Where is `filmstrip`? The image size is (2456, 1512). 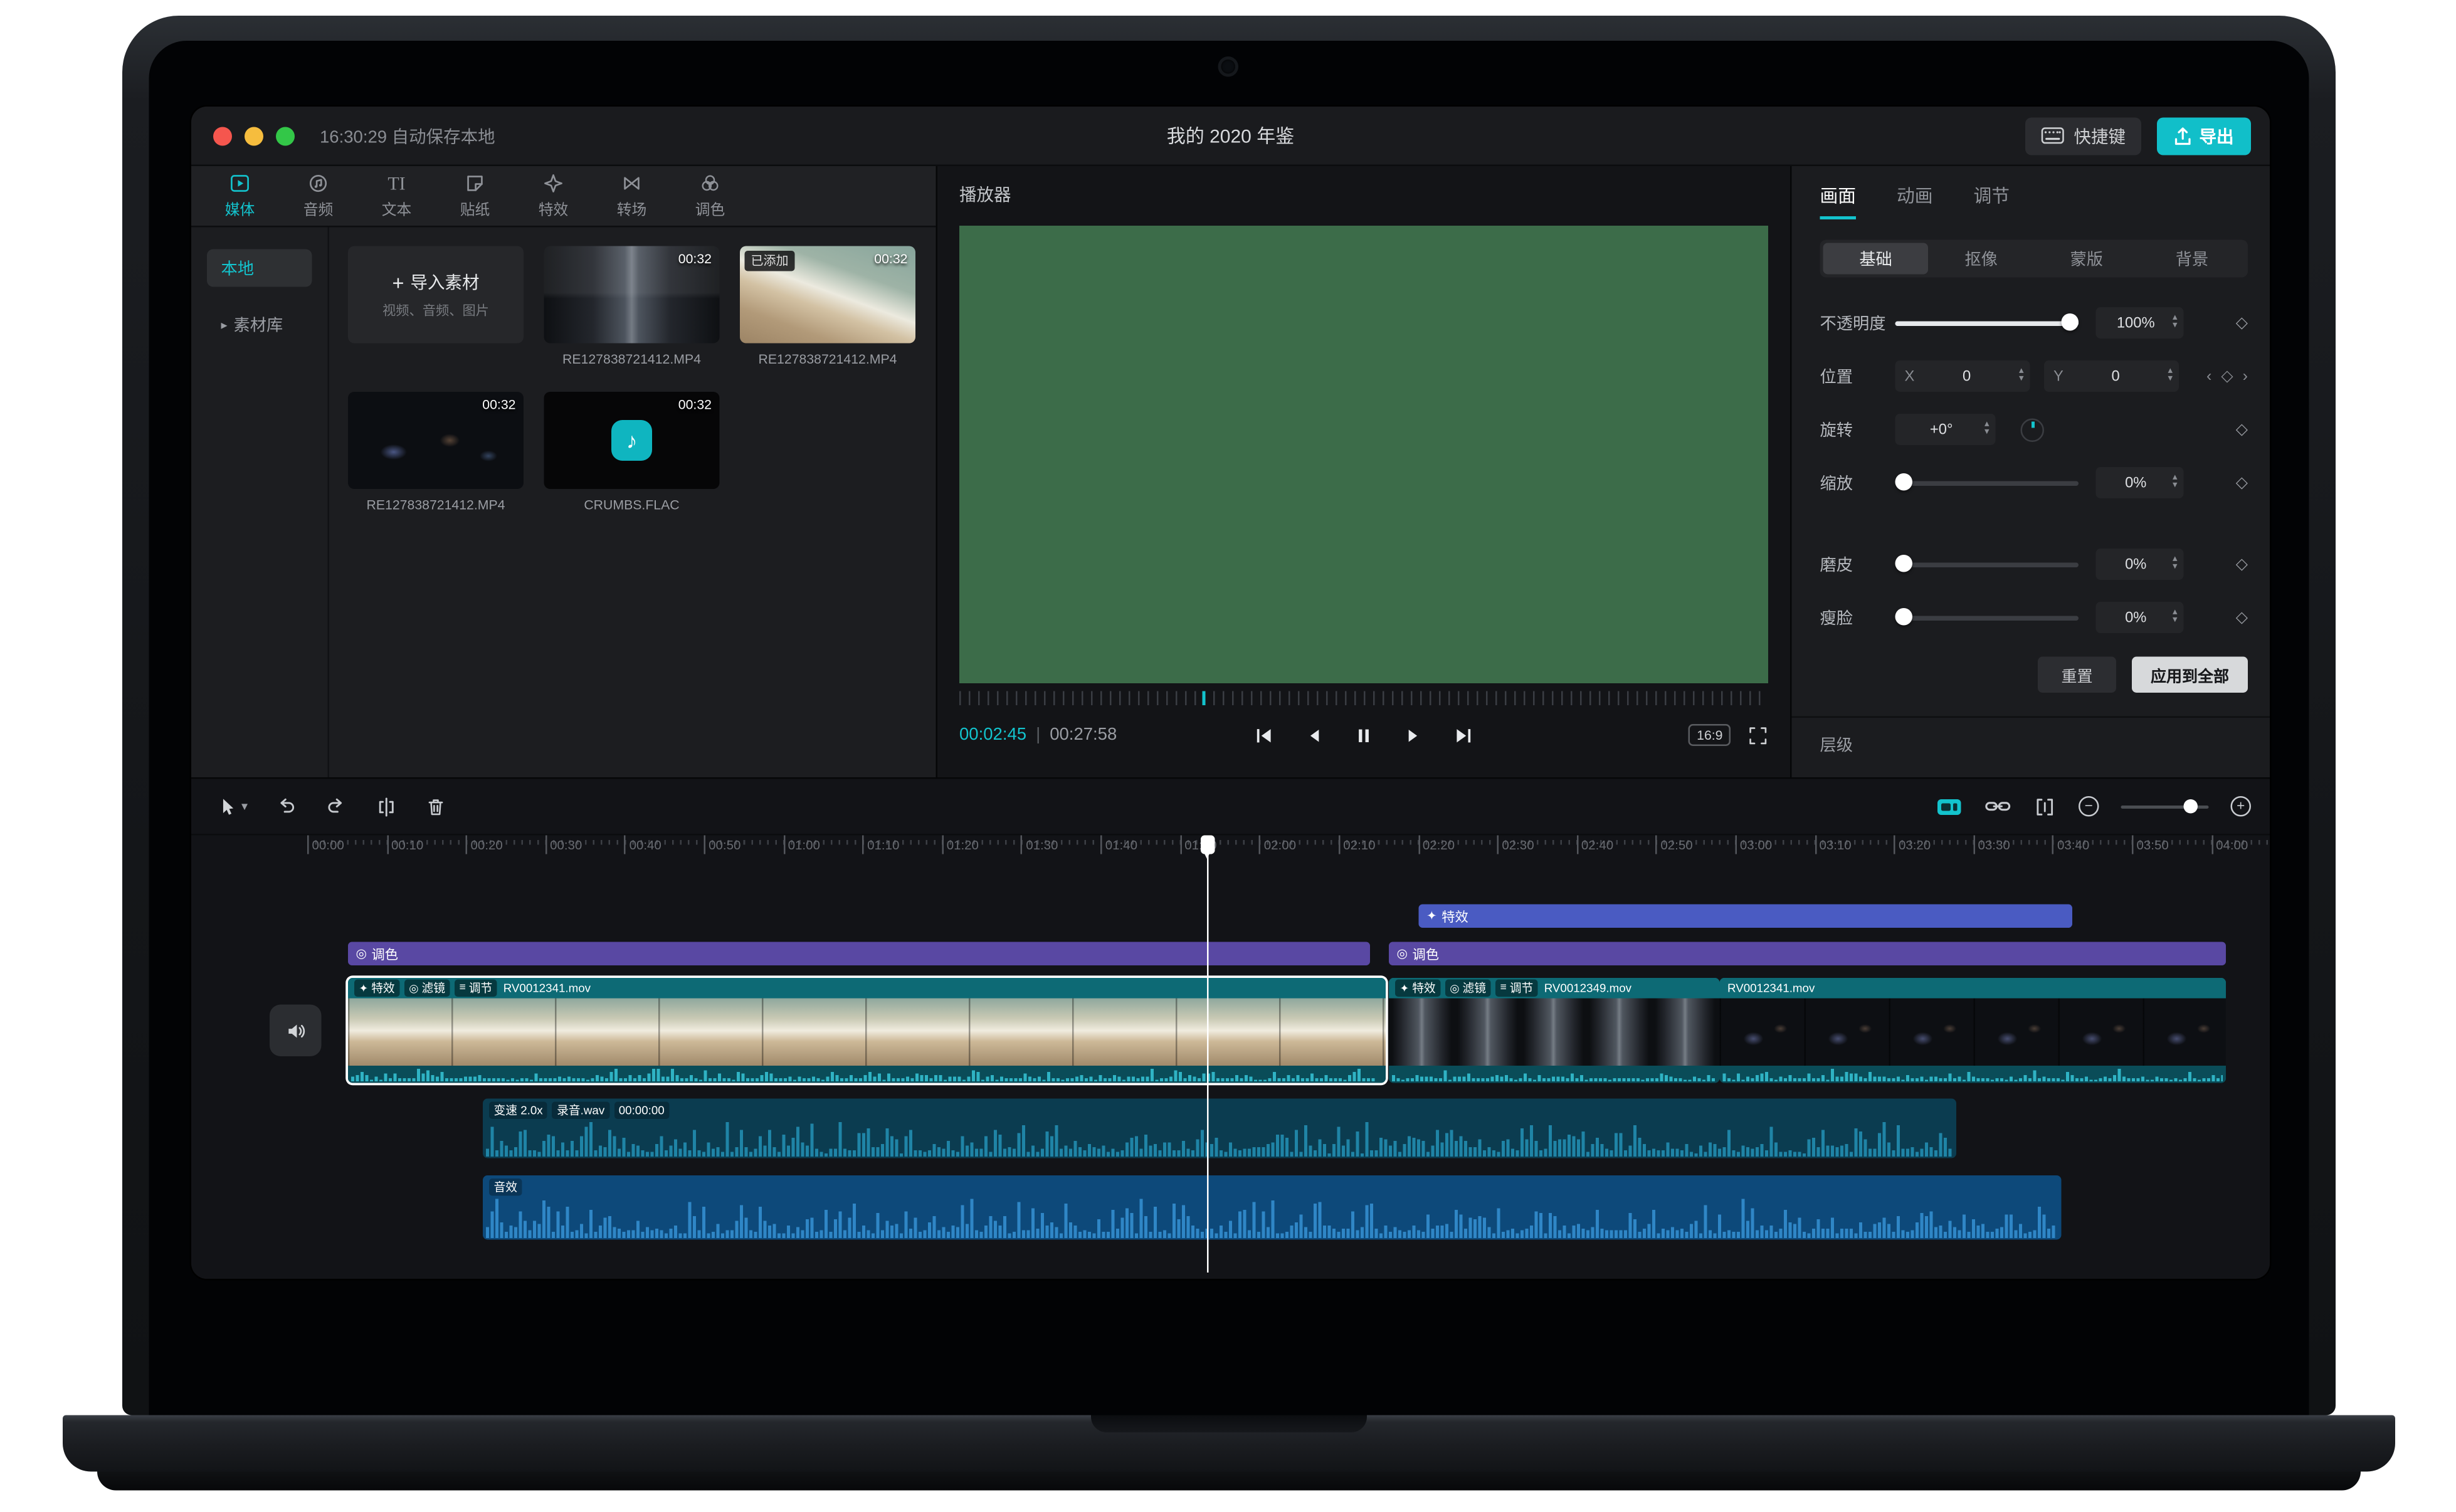
filmstrip is located at coordinates (1973, 1032).